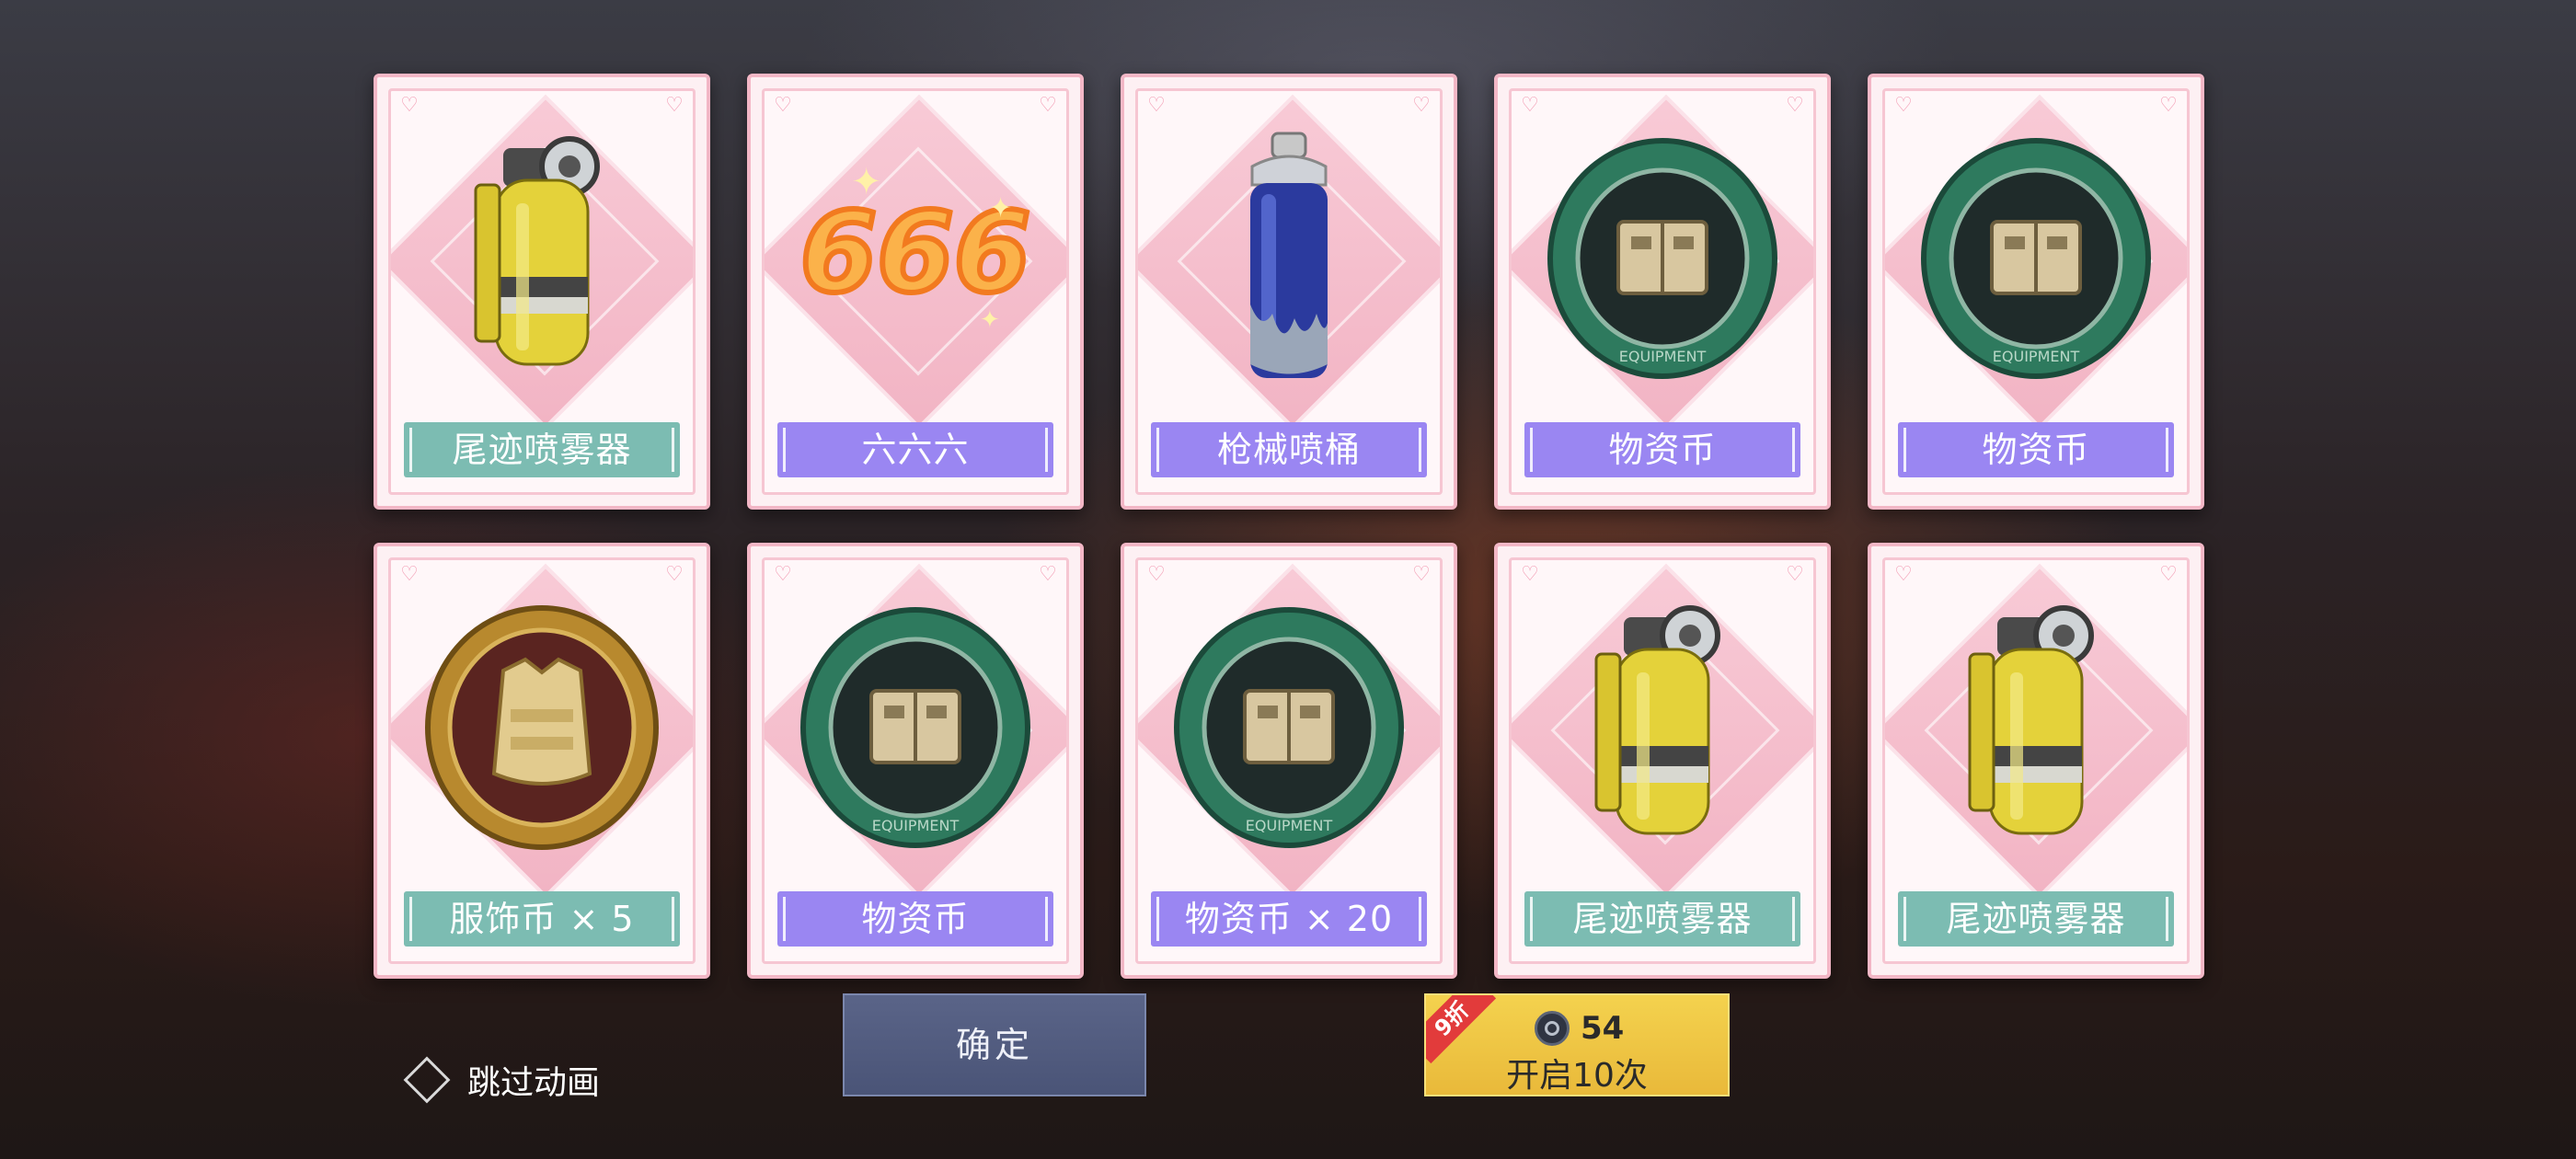  I want to click on reward-card-10: ♡ ♡ 尾迹喷雾器, so click(2036, 761).